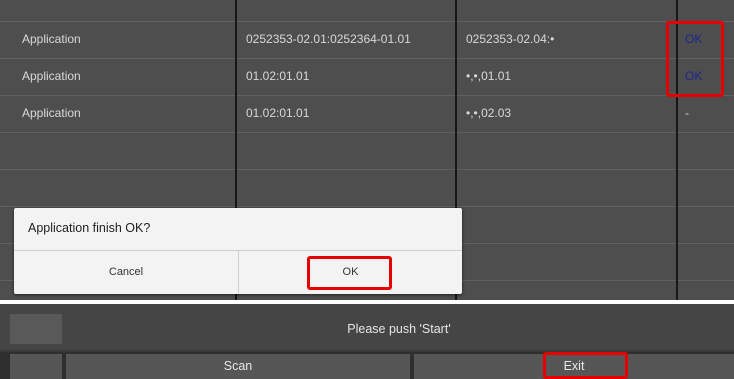 This screenshot has width=734, height=379. I want to click on ok-button: OK, so click(350, 272).